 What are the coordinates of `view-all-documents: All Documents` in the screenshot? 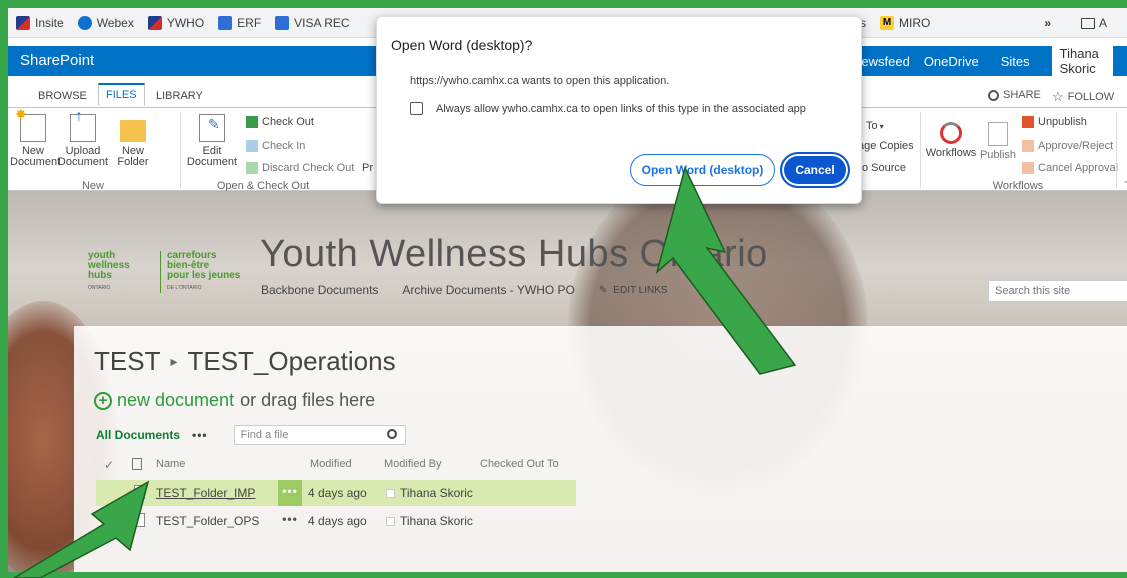 It's located at (138, 435).